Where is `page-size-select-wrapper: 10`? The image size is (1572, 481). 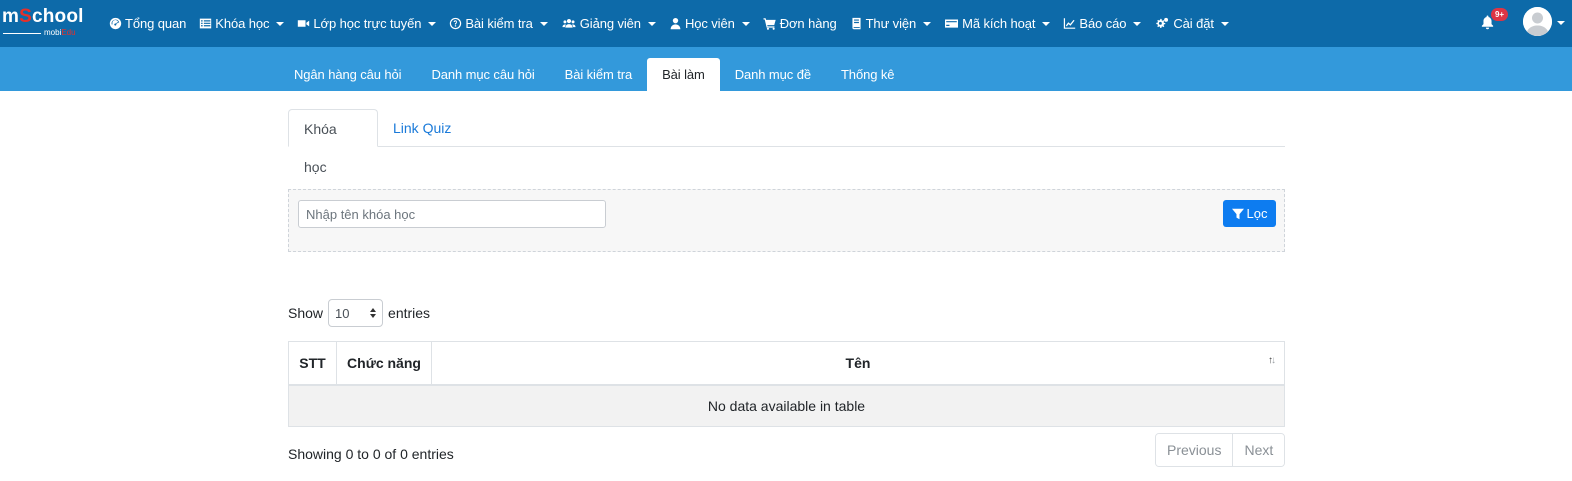 page-size-select-wrapper: 10 is located at coordinates (355, 313).